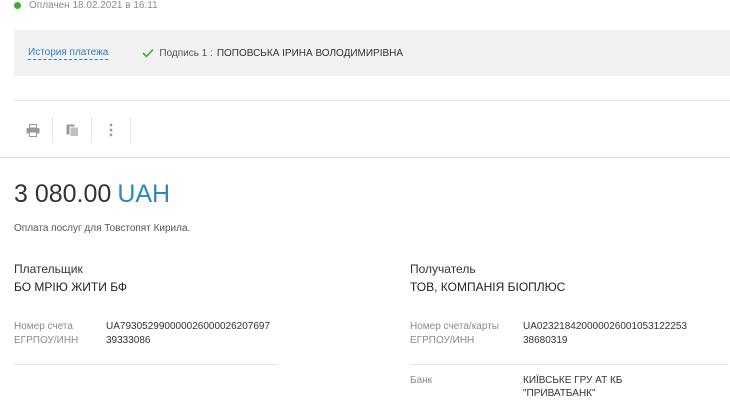 This screenshot has height=400, width=730. I want to click on payment-amount: 3 080.00 UAH, so click(92, 194).